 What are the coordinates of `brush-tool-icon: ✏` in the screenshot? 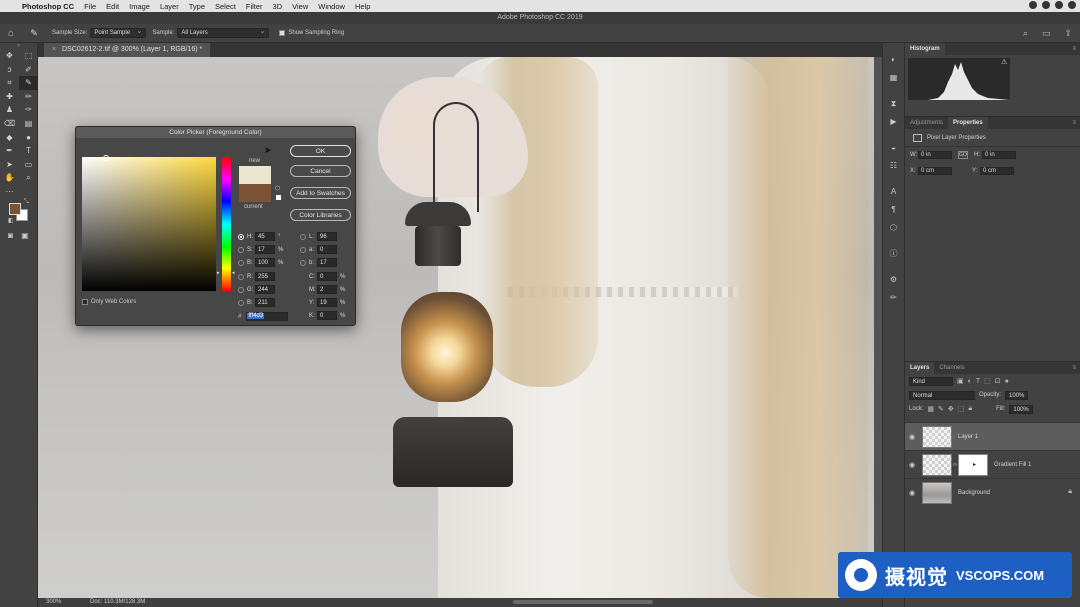 It's located at (28, 97).